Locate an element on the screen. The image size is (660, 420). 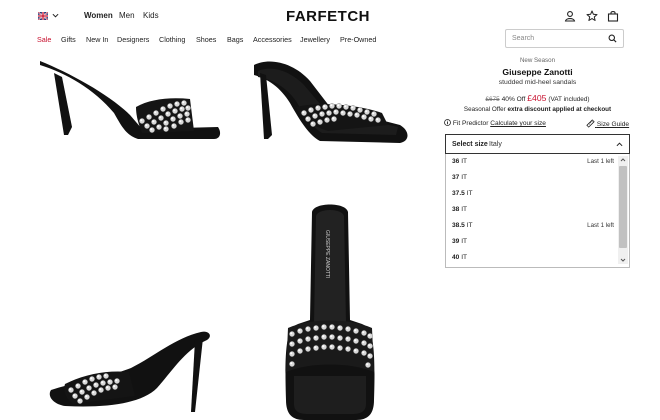
insole-brand-text: GIUSEPPE ZANOTTI is located at coordinates (327, 254).